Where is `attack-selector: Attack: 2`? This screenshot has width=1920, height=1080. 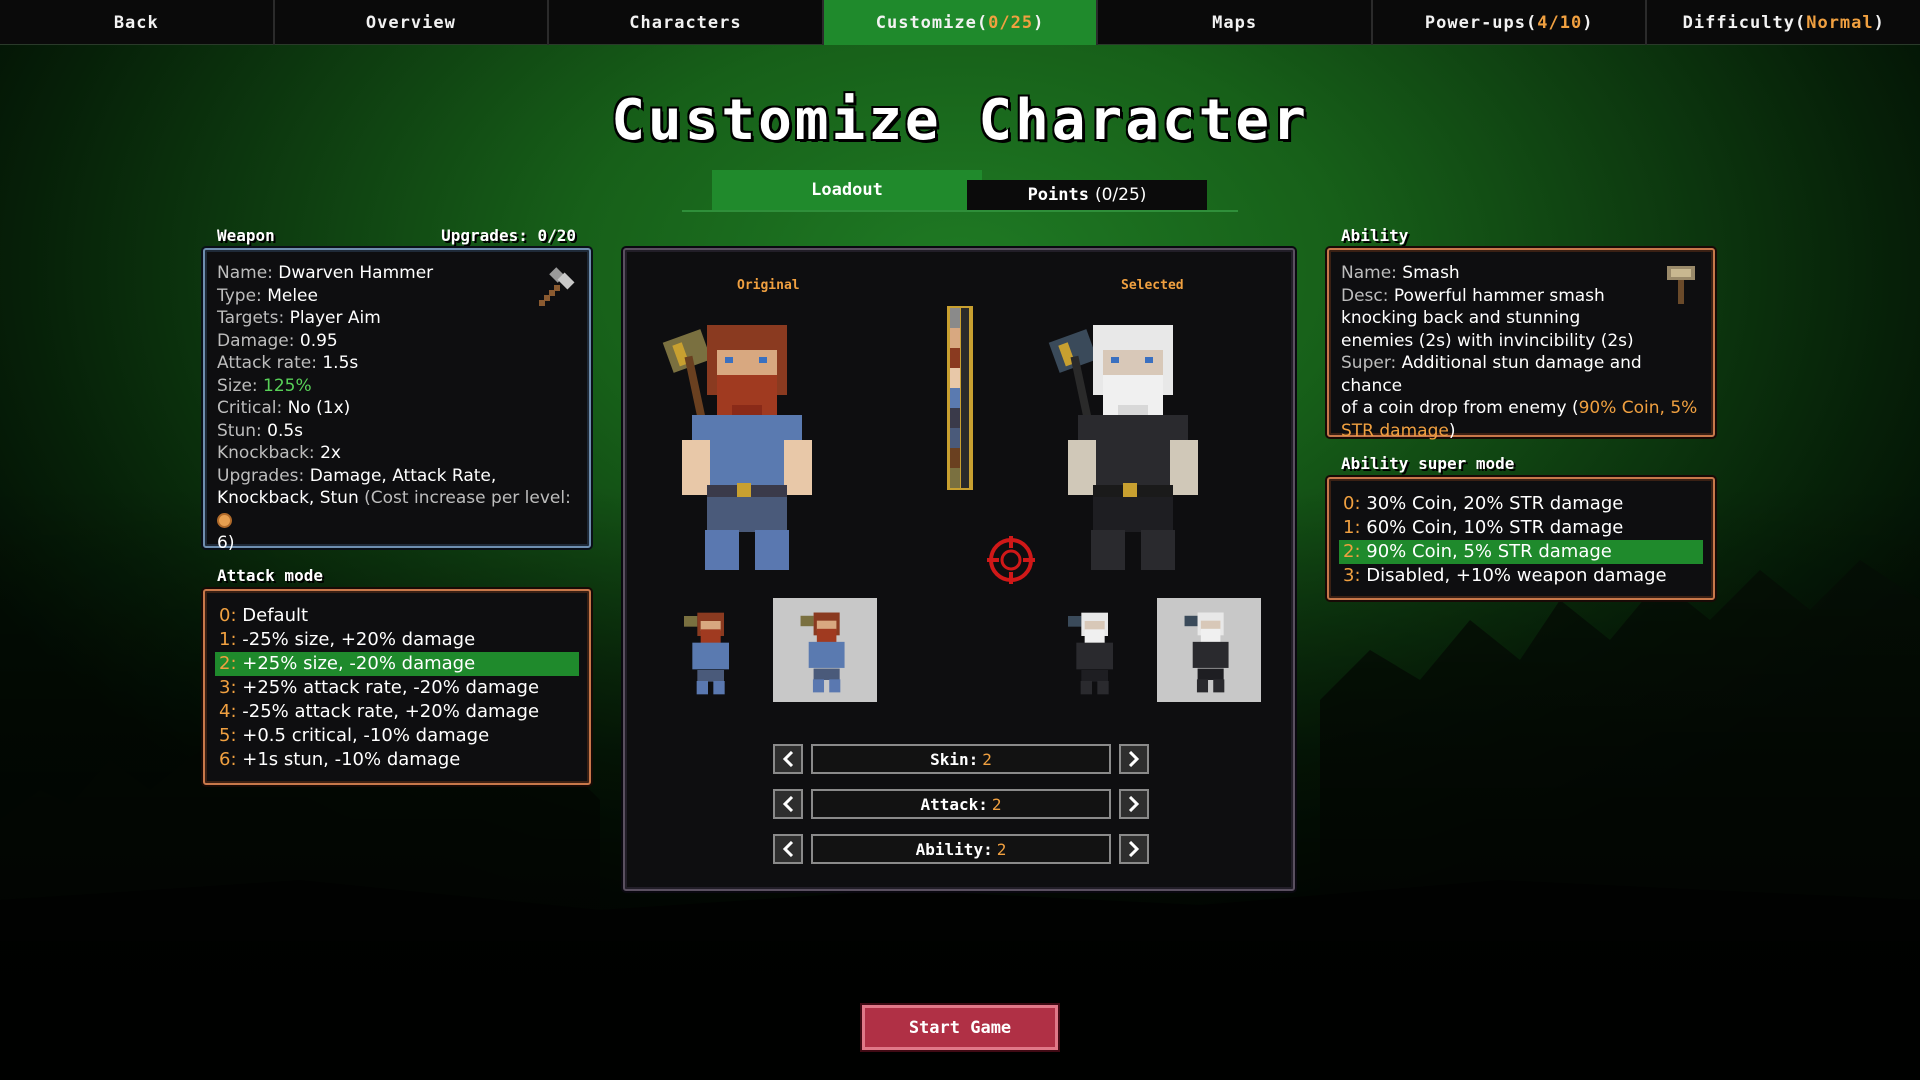 attack-selector: Attack: 2 is located at coordinates (961, 804).